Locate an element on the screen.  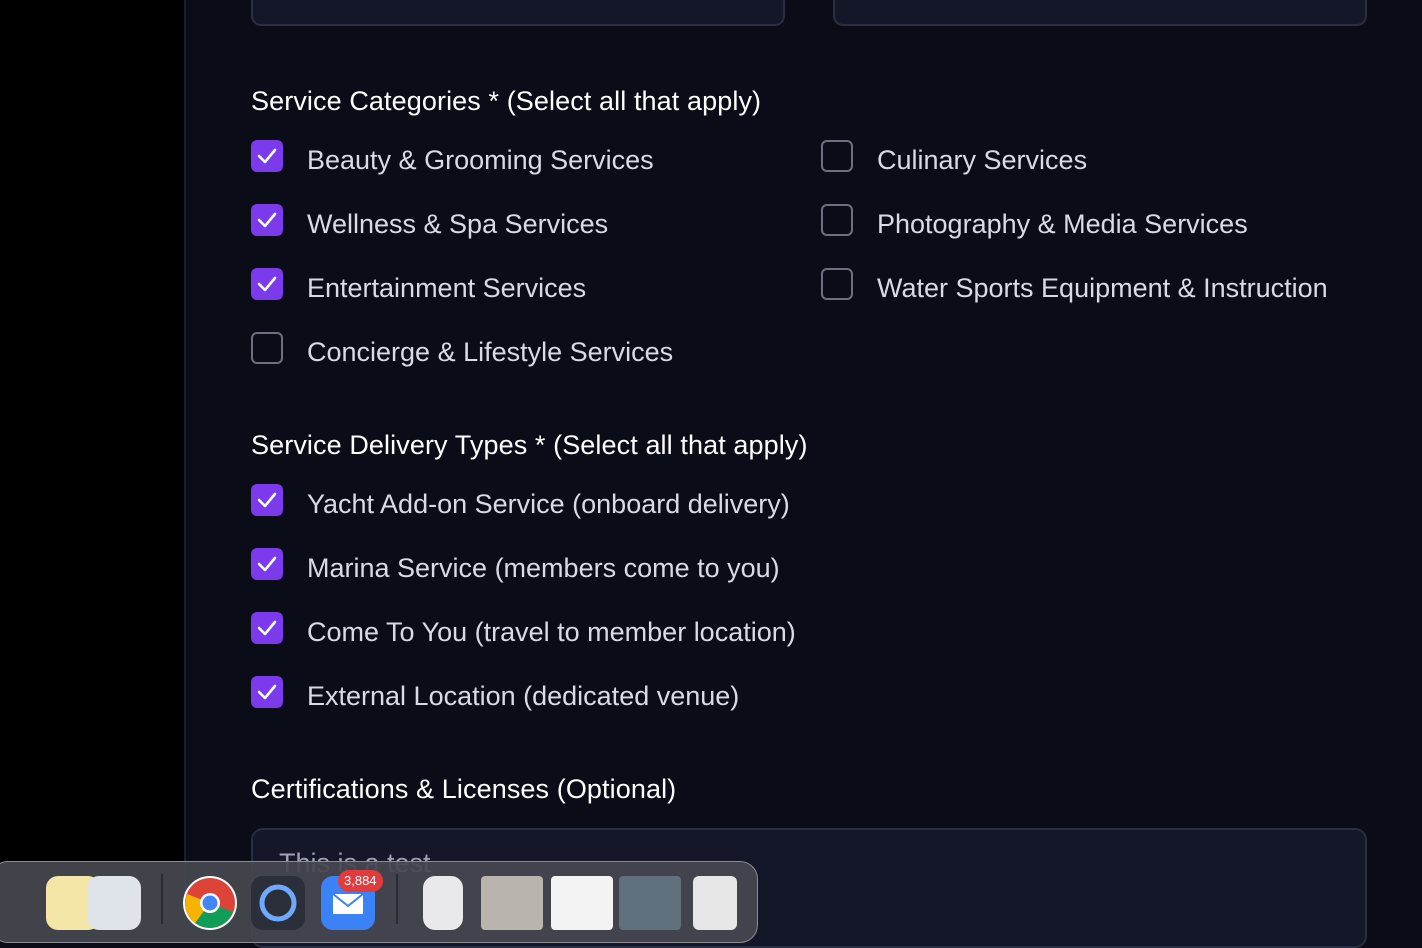
option-label: Culinary Services is located at coordinates (982, 159).